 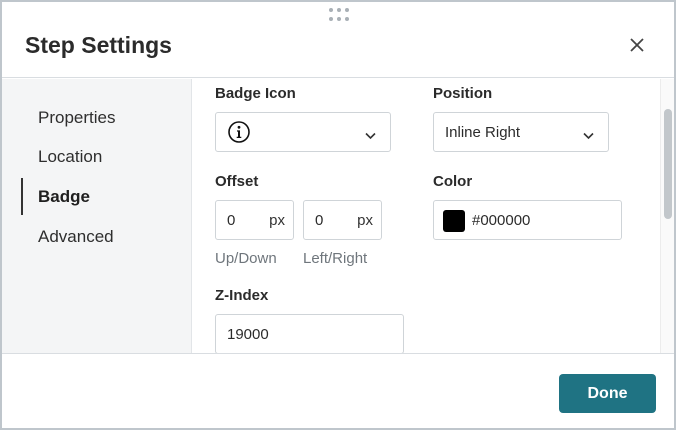 I want to click on scrollbar-thumb, so click(x=668, y=164).